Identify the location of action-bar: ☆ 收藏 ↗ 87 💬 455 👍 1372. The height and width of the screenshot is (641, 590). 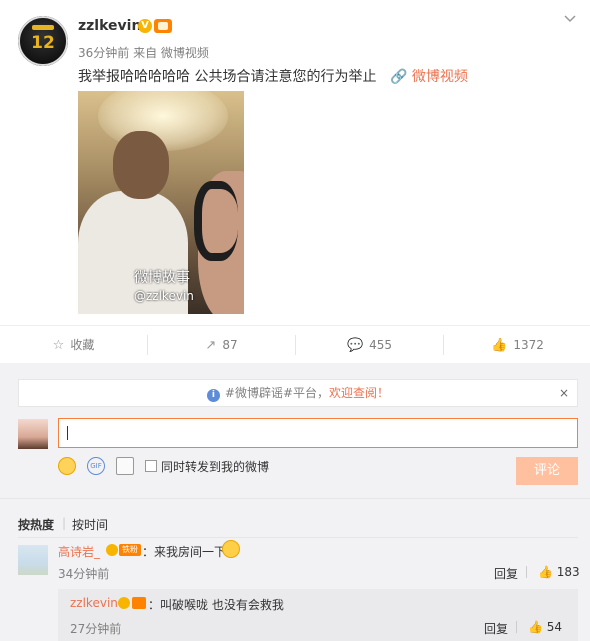
(295, 344).